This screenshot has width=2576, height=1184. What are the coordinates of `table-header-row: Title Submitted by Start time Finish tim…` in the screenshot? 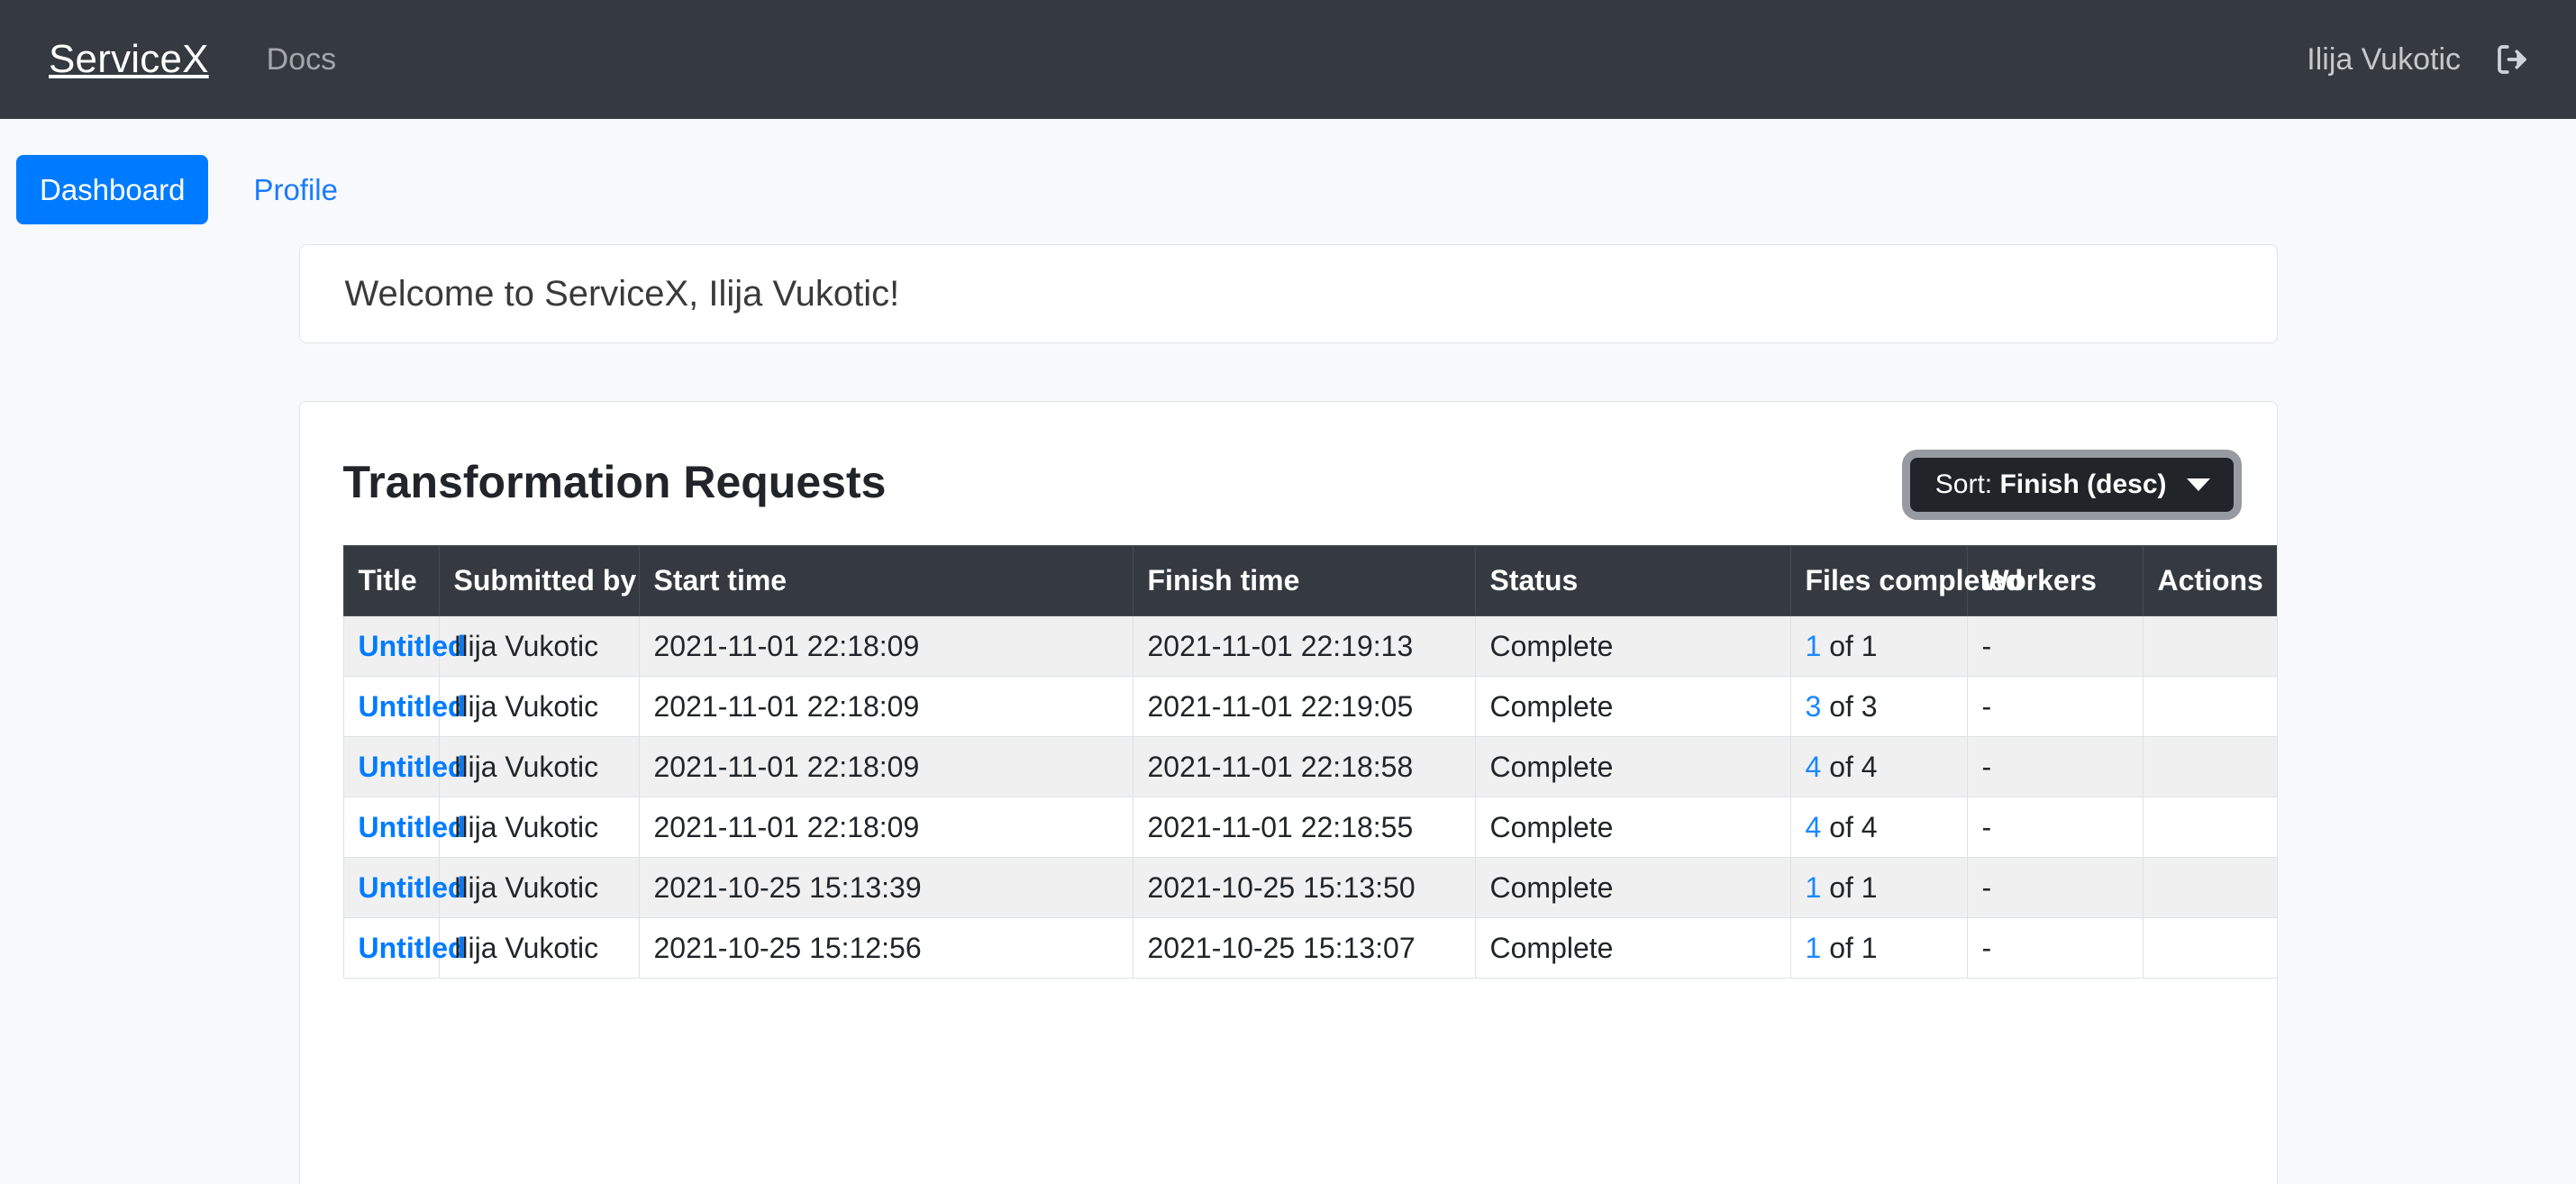 It's located at (1309, 580).